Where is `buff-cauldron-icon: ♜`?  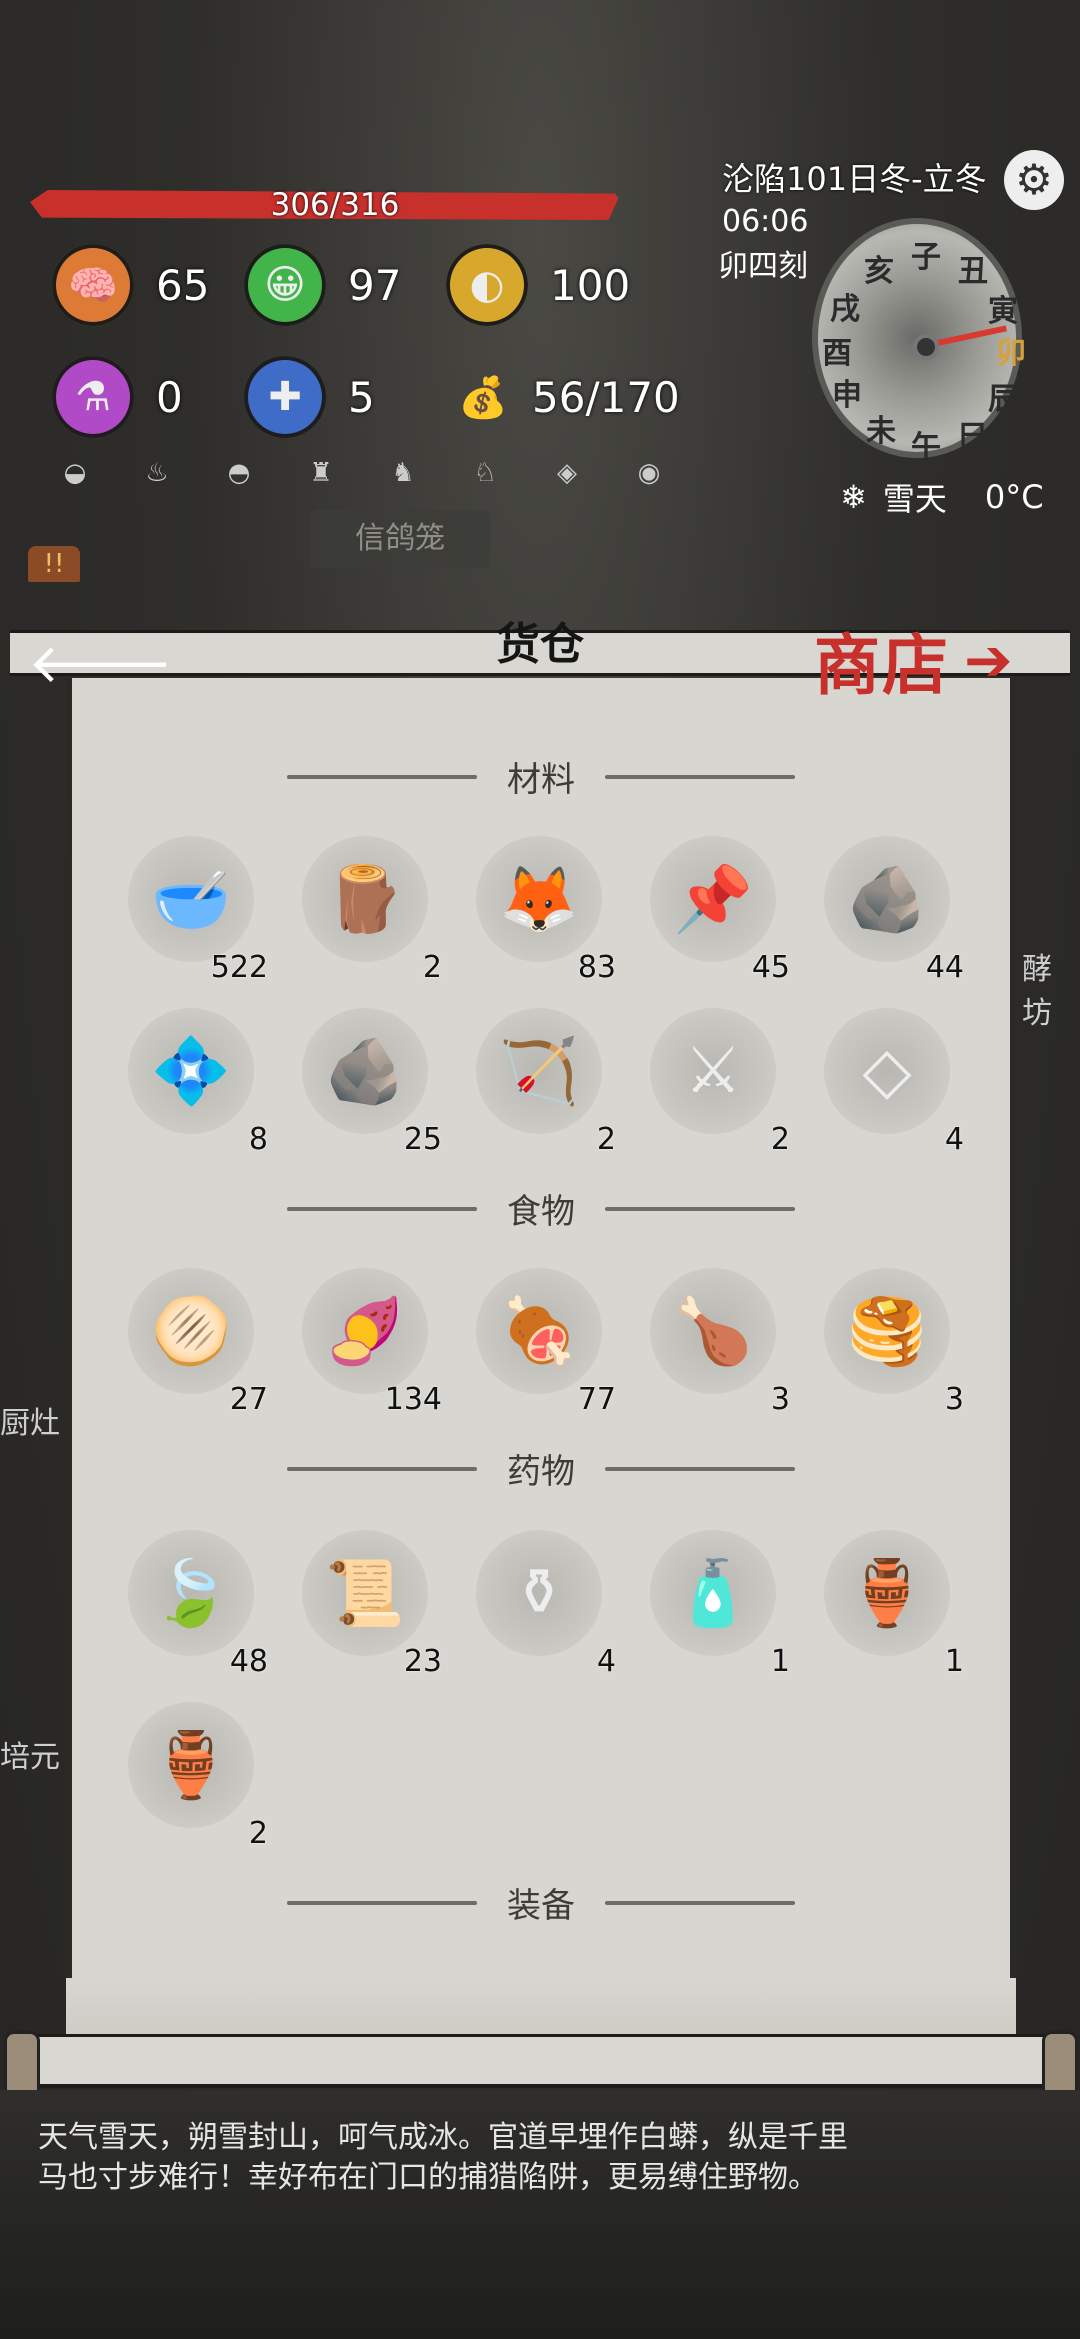 buff-cauldron-icon: ♜ is located at coordinates (321, 473).